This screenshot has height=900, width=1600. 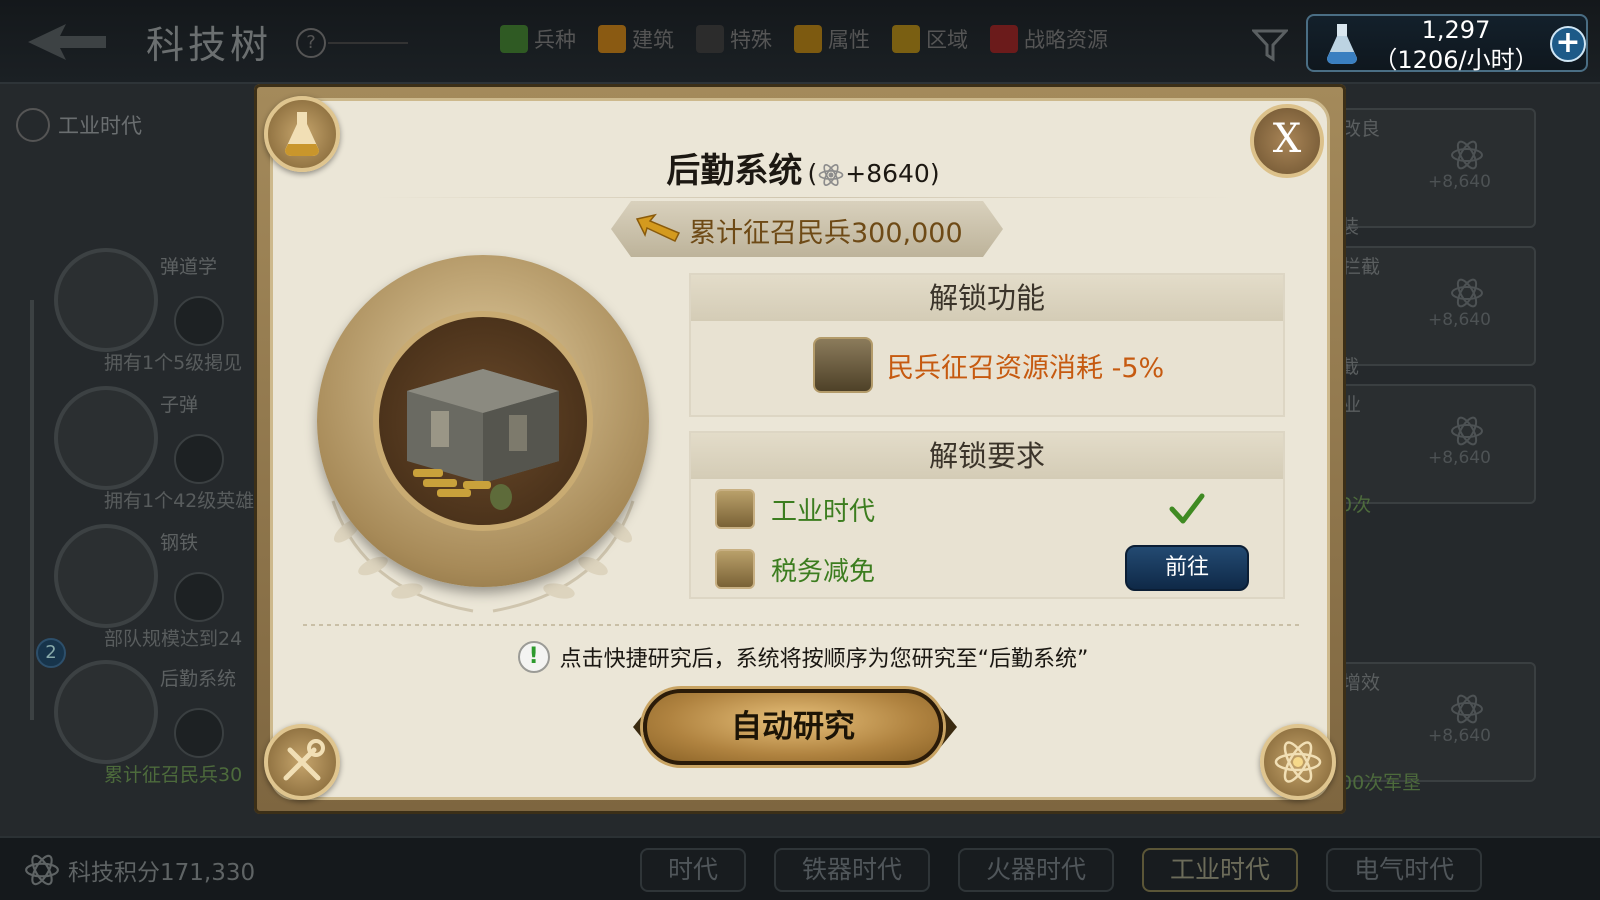 What do you see at coordinates (1381, 783) in the screenshot?
I see `card-fragment-text: 00次军垦` at bounding box center [1381, 783].